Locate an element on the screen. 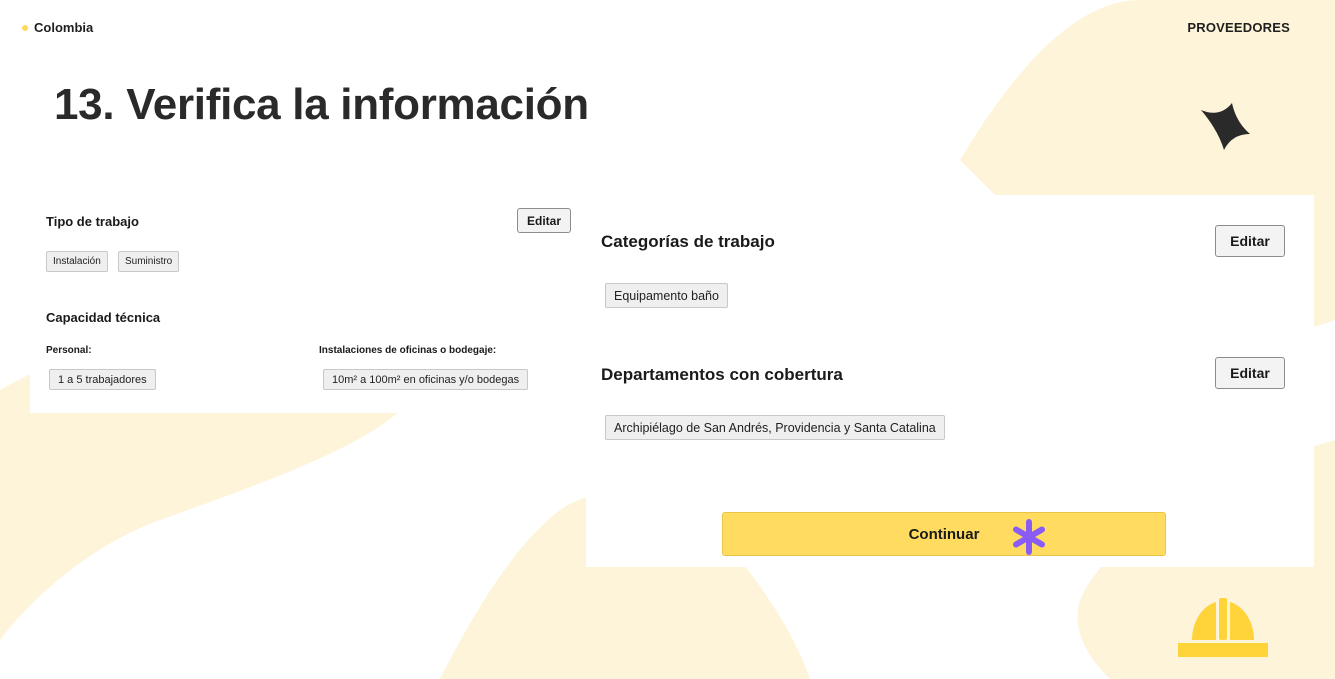 The image size is (1335, 679). section-label: PROVEEDORES is located at coordinates (1238, 27).